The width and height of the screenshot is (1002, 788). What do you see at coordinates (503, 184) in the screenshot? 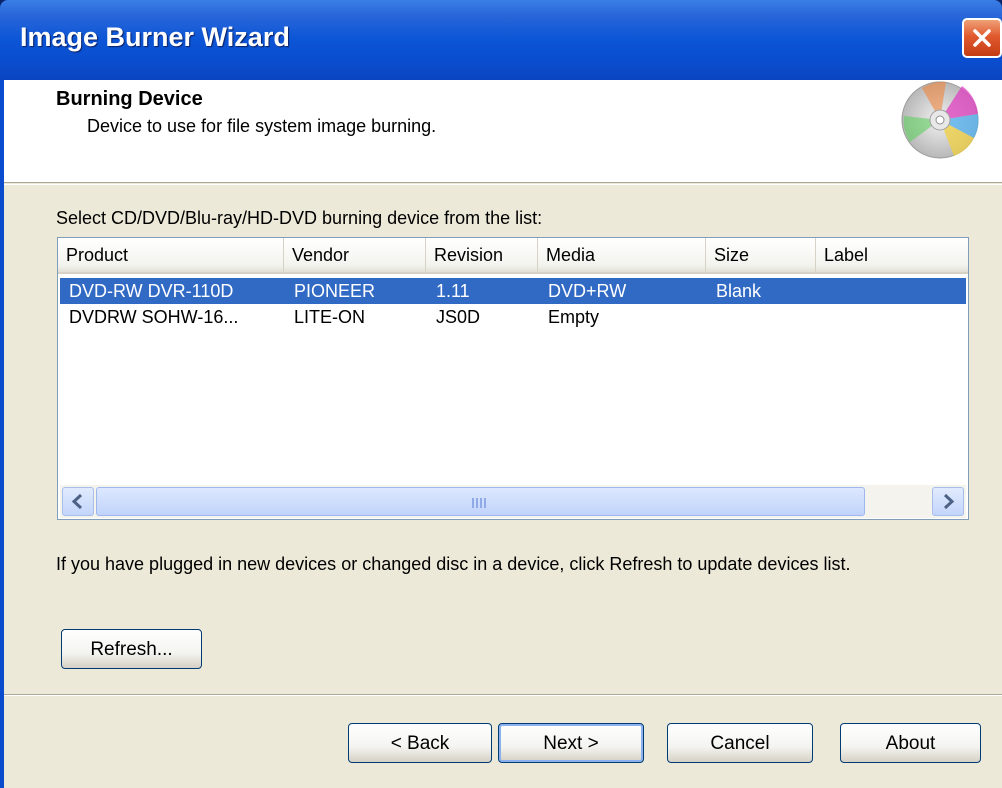
I see `header-separator` at bounding box center [503, 184].